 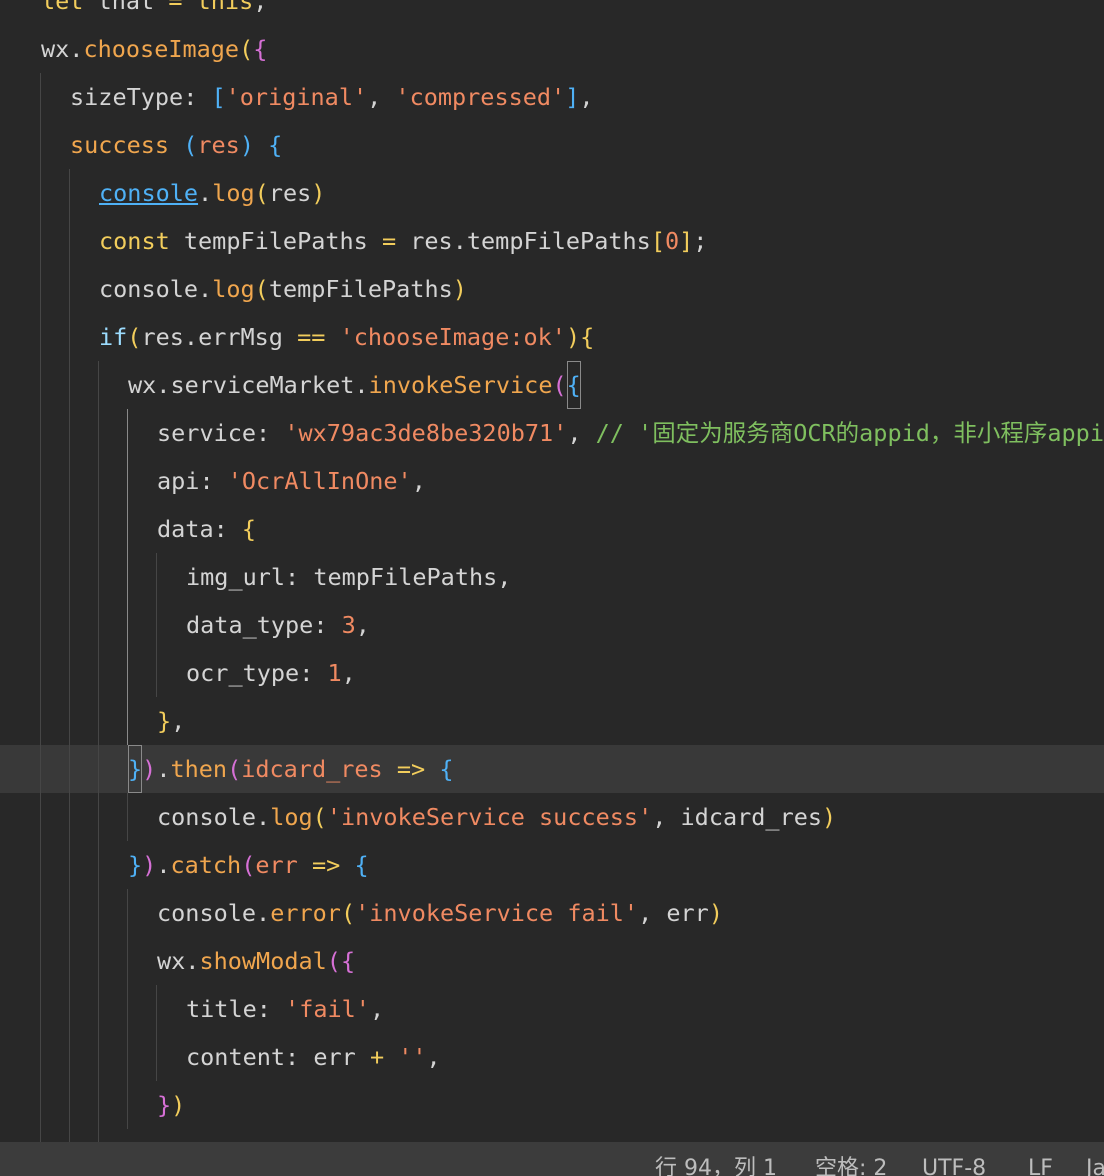 I want to click on code-line: }).catch(err => {, so click(x=552, y=865).